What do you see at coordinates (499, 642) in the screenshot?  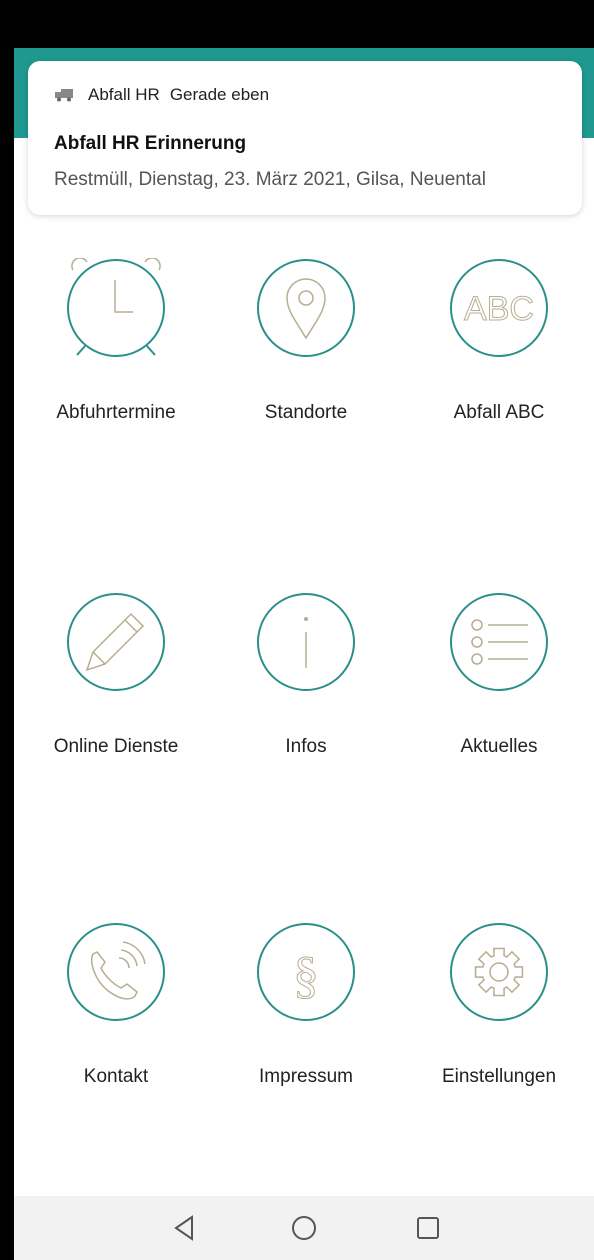 I see `list-icon` at bounding box center [499, 642].